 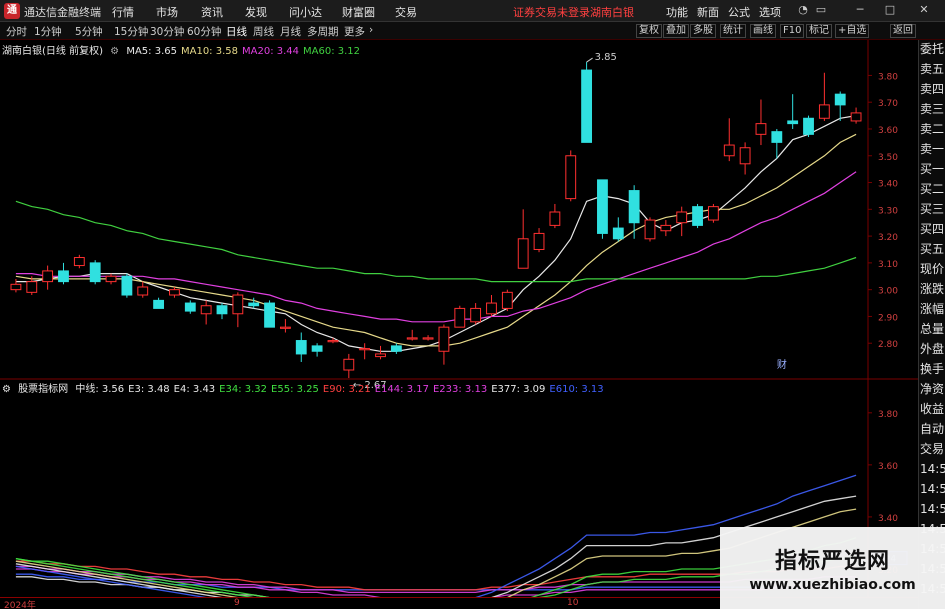 I want to click on sidebar-item-1: 卖五, so click(x=932, y=69).